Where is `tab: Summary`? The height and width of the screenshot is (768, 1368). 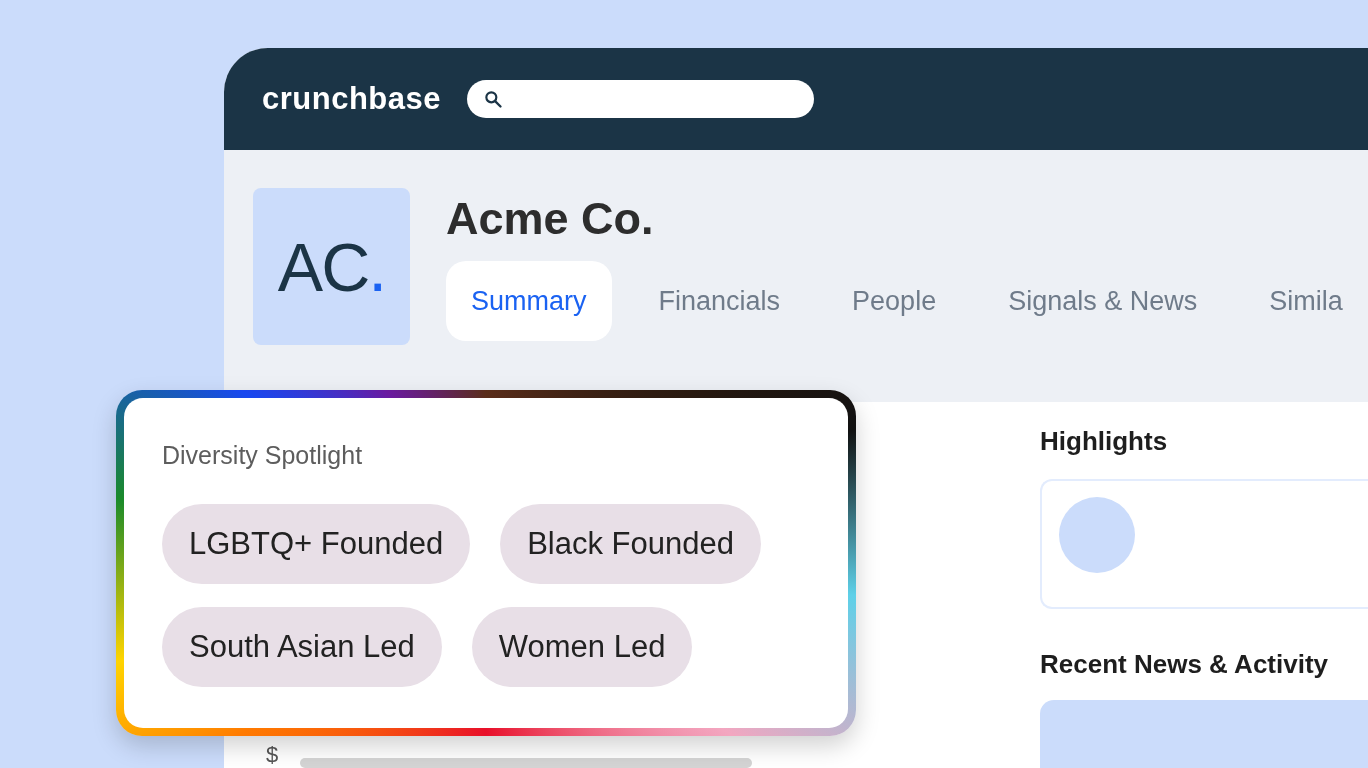
tab: Summary is located at coordinates (529, 301).